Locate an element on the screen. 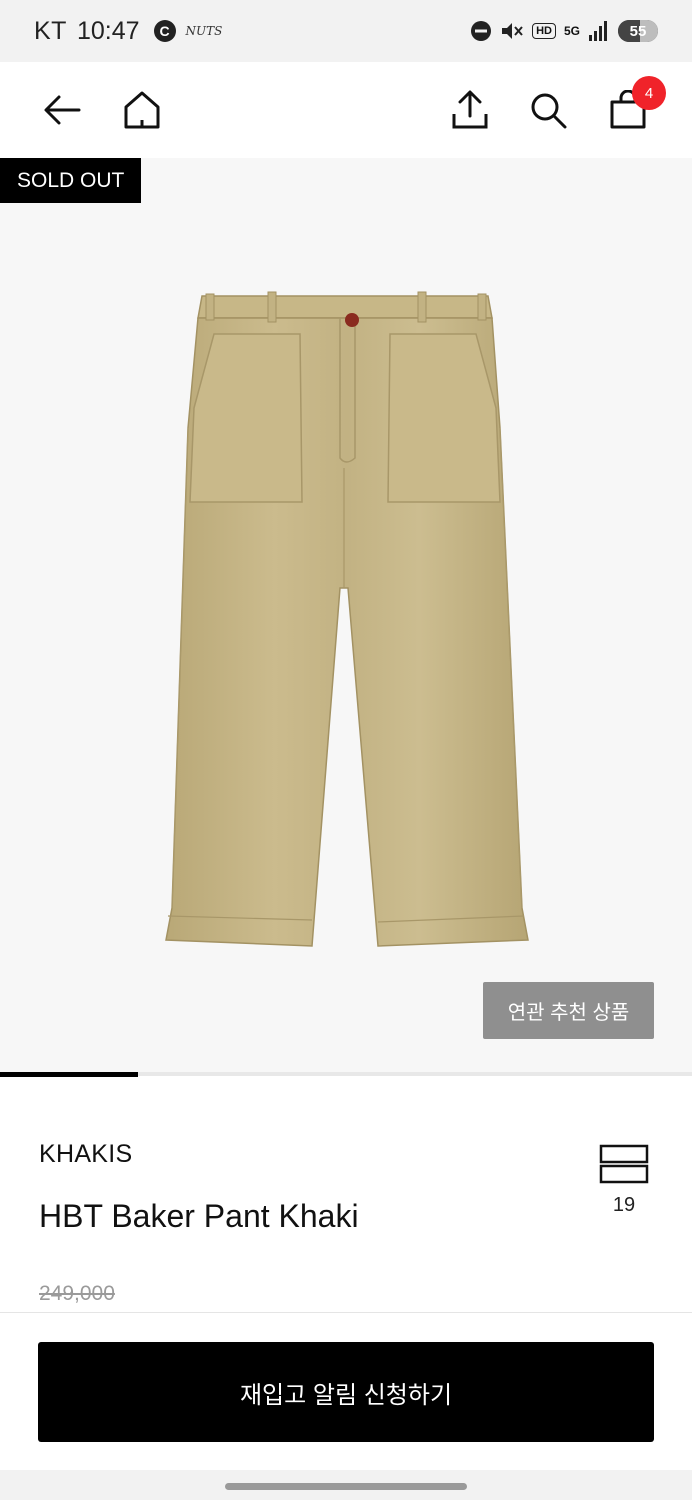 The width and height of the screenshot is (692, 1500). status-left: KT 10:47 C NUTS is located at coordinates (128, 31).